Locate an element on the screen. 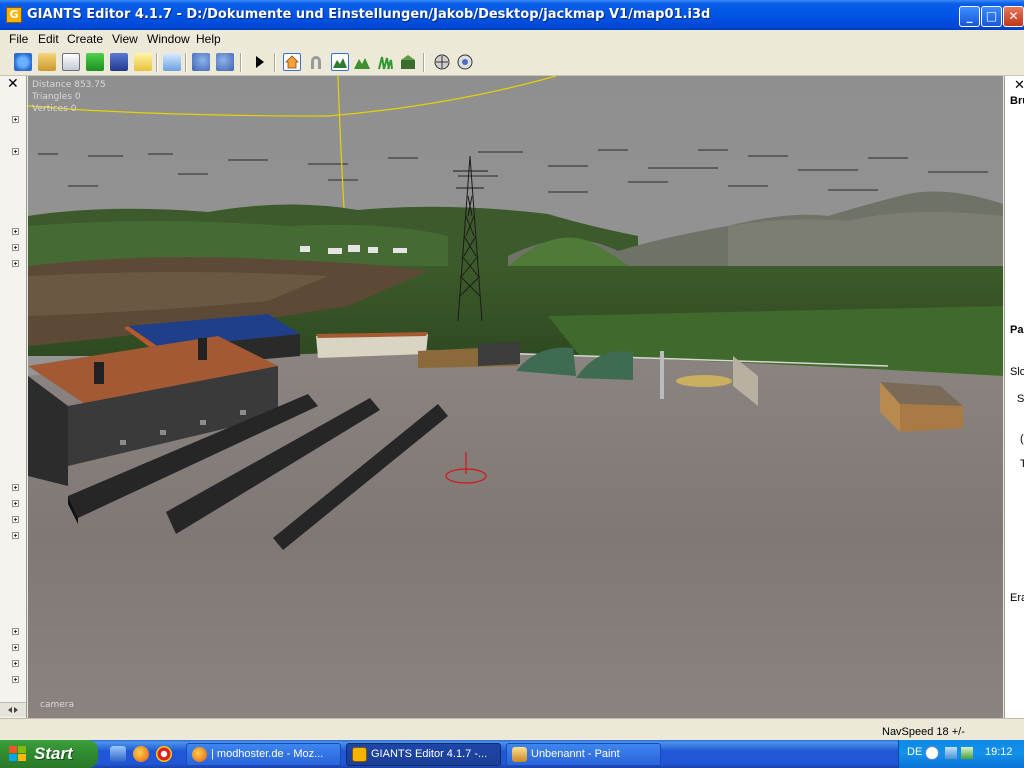 The height and width of the screenshot is (768, 1024). clock: 19:12 is located at coordinates (999, 752).